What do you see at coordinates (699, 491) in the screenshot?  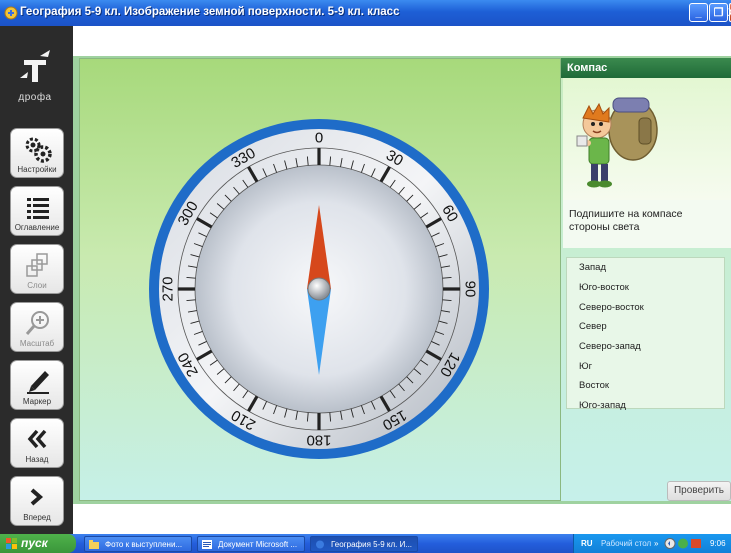 I see `check-button: Проверить` at bounding box center [699, 491].